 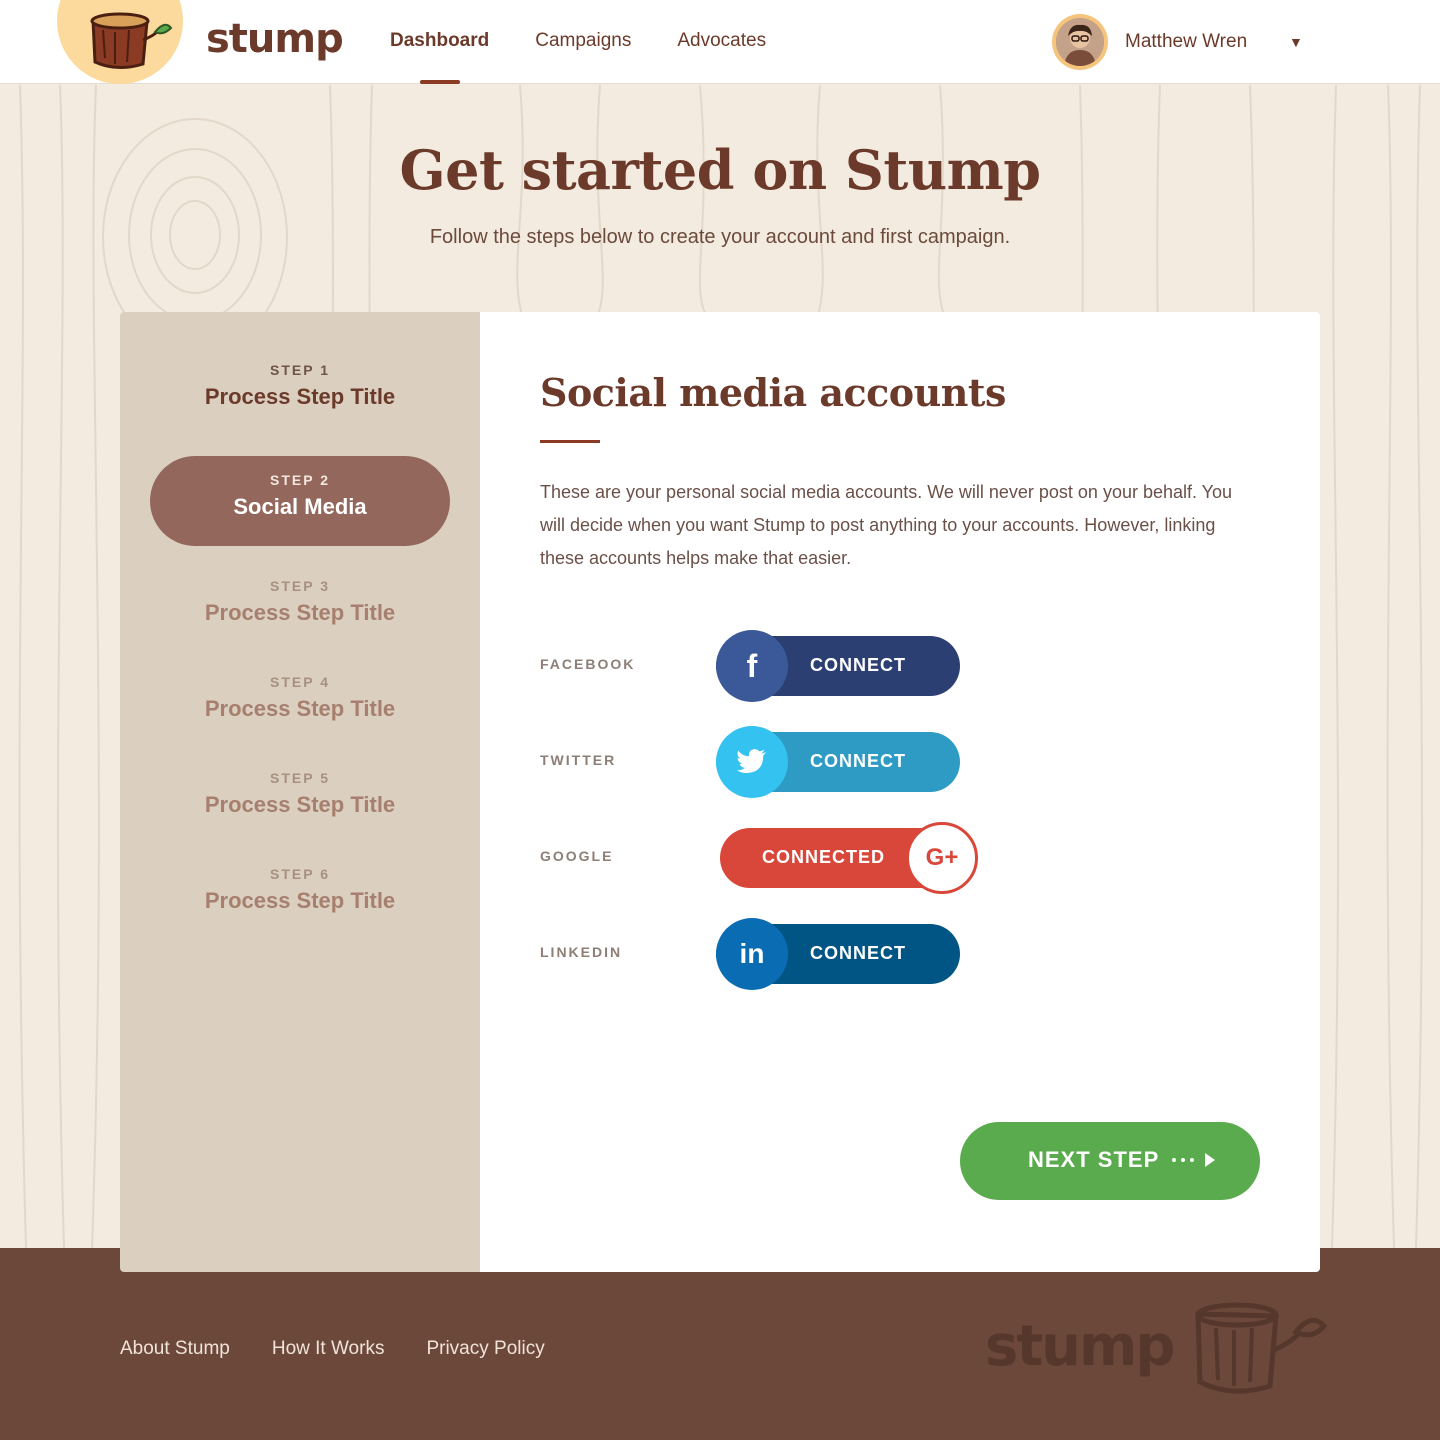 What do you see at coordinates (752, 954) in the screenshot?
I see `linkedin-icon: in` at bounding box center [752, 954].